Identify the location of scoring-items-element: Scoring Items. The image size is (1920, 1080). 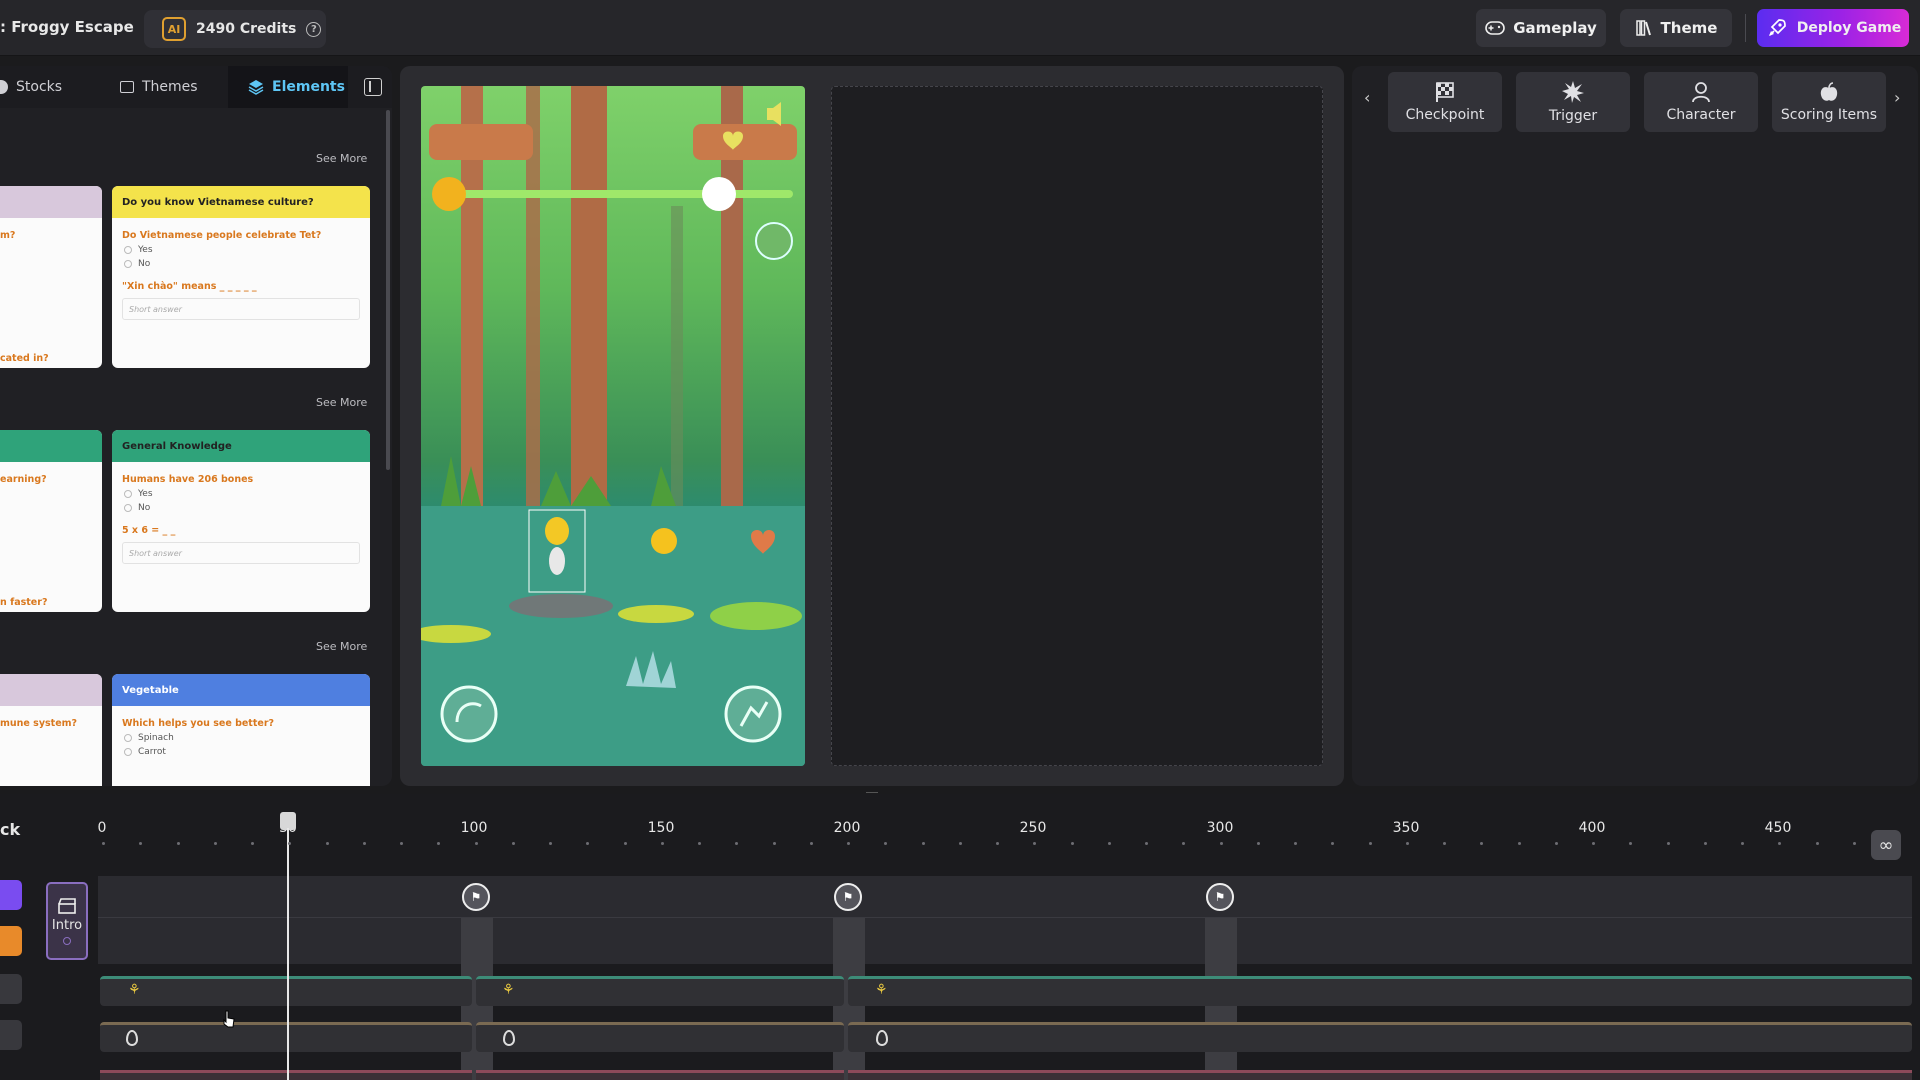
(1829, 102).